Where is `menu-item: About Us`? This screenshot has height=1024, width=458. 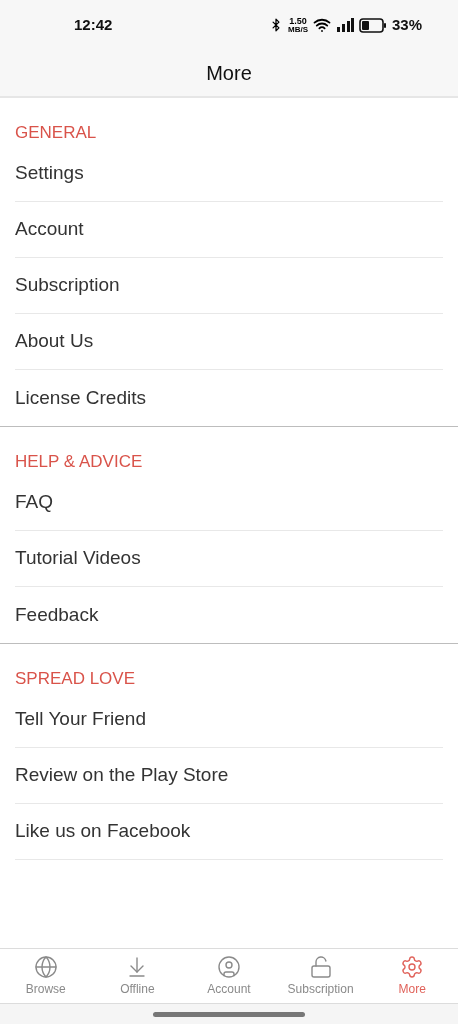 menu-item: About Us is located at coordinates (229, 342).